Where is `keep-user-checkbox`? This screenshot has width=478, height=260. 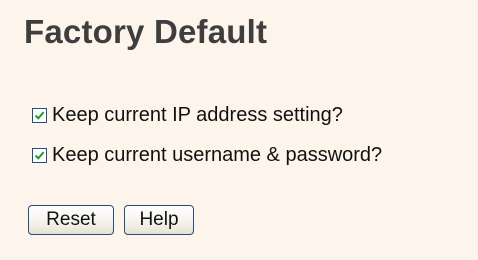 keep-user-checkbox is located at coordinates (39, 155).